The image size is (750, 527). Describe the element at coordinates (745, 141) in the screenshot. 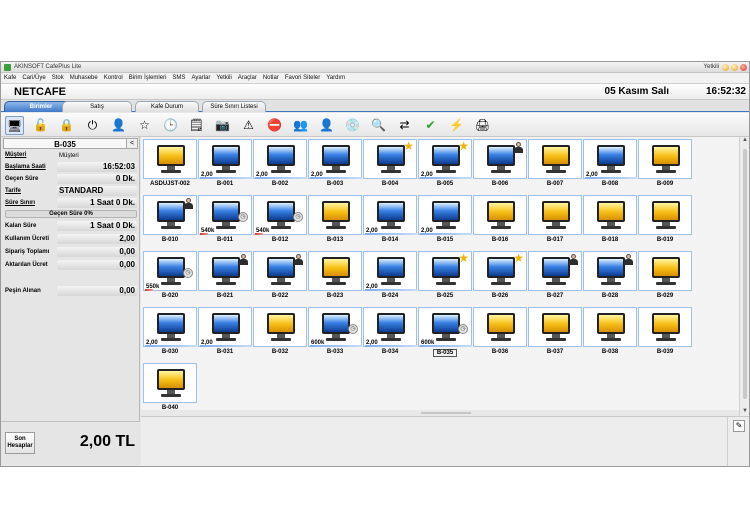

I see `scroll-up-icon: ▲` at that location.